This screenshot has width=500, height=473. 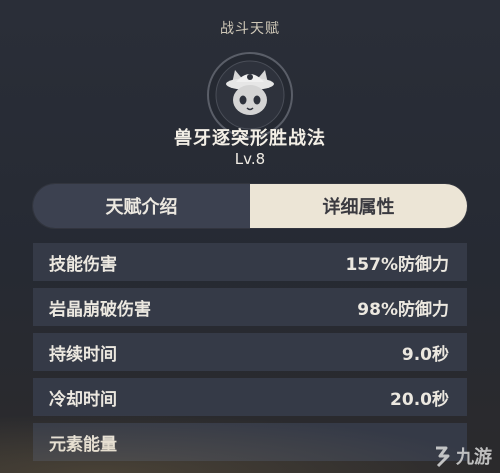 I want to click on attribute-row-crystal-shatter-dmg: 岩晶崩破伤害 98%防御力, so click(x=250, y=307).